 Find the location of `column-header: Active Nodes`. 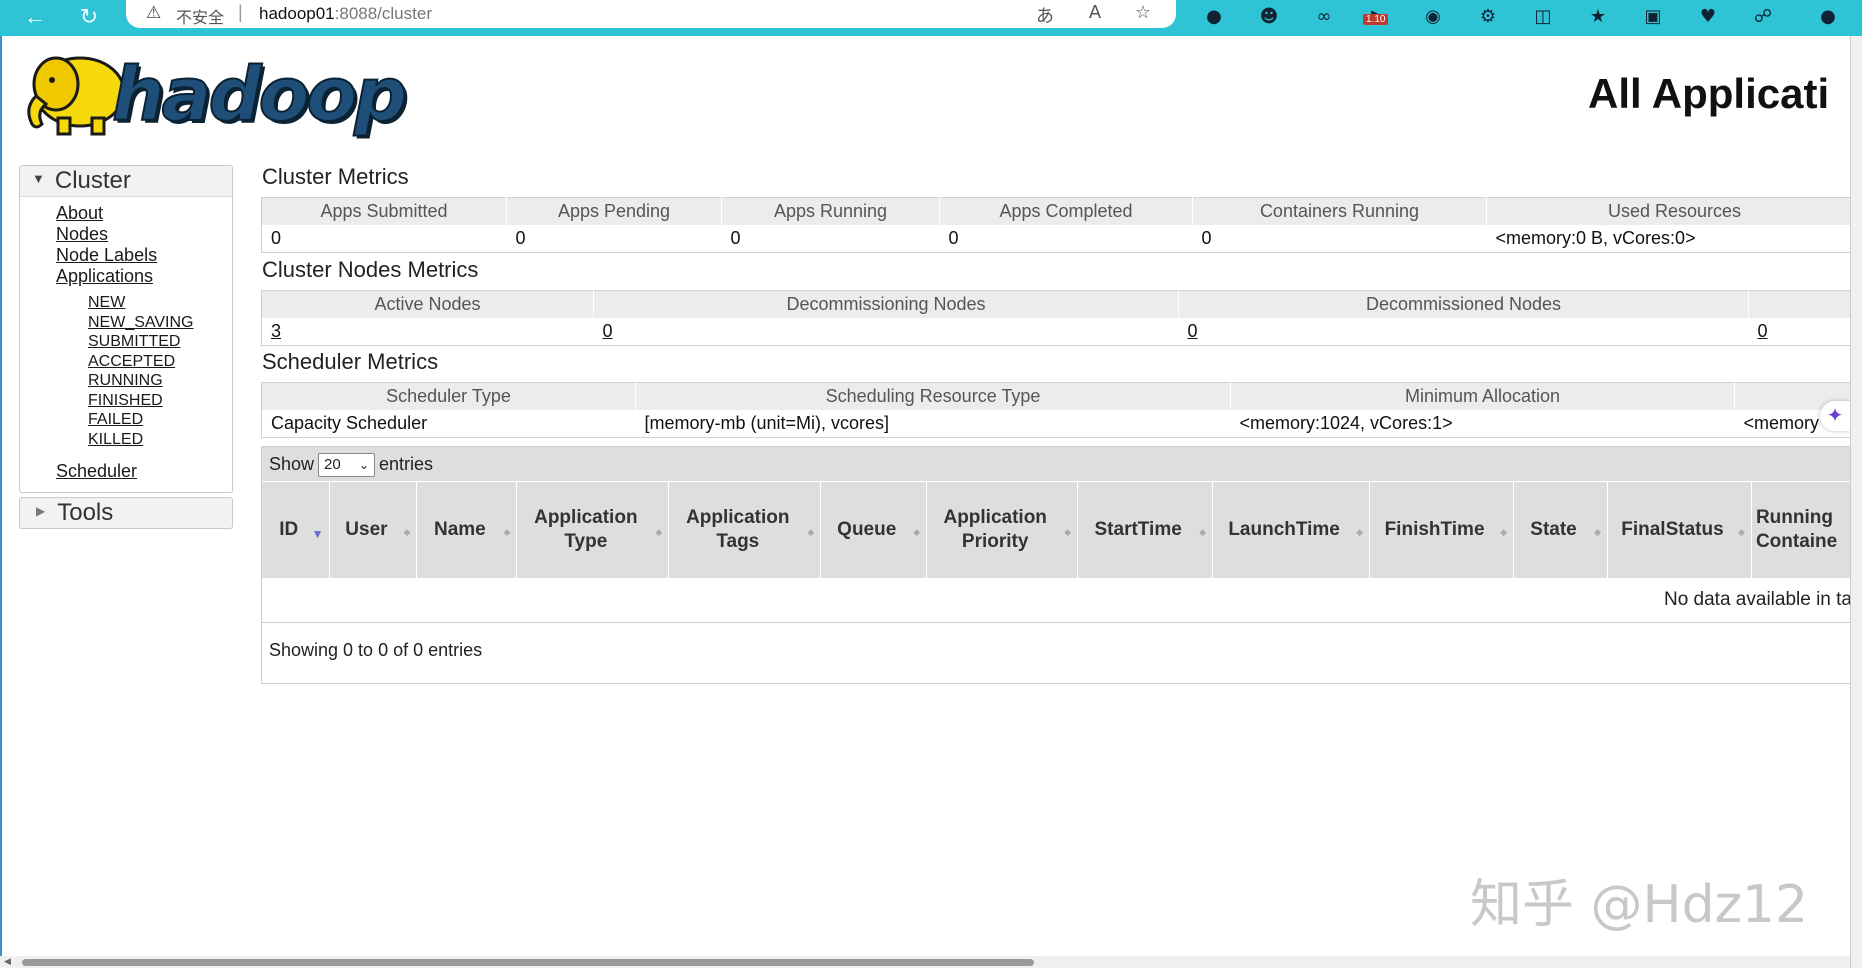

column-header: Active Nodes is located at coordinates (427, 304).